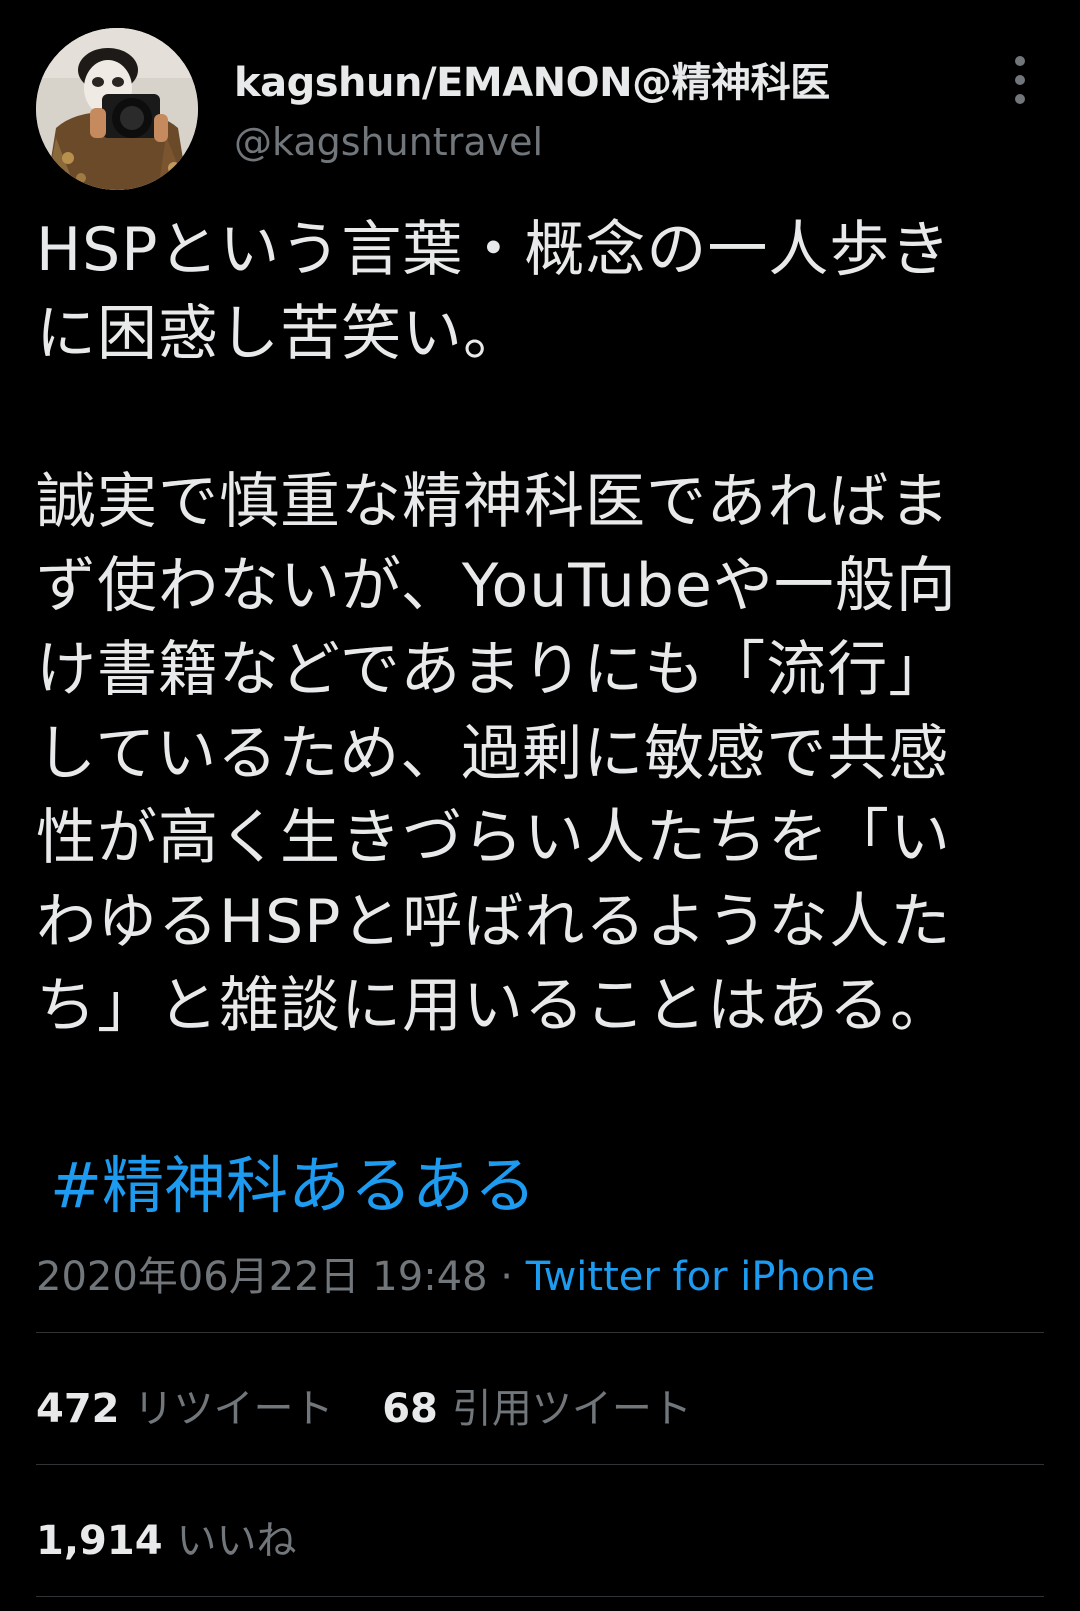  What do you see at coordinates (493, 754) in the screenshot?
I see `tweet-text-line: しているため、過剰に敏感で共感` at bounding box center [493, 754].